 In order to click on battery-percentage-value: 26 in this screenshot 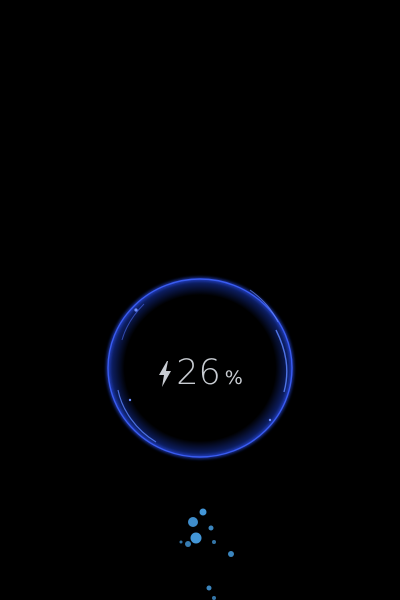, I will do `click(198, 372)`.